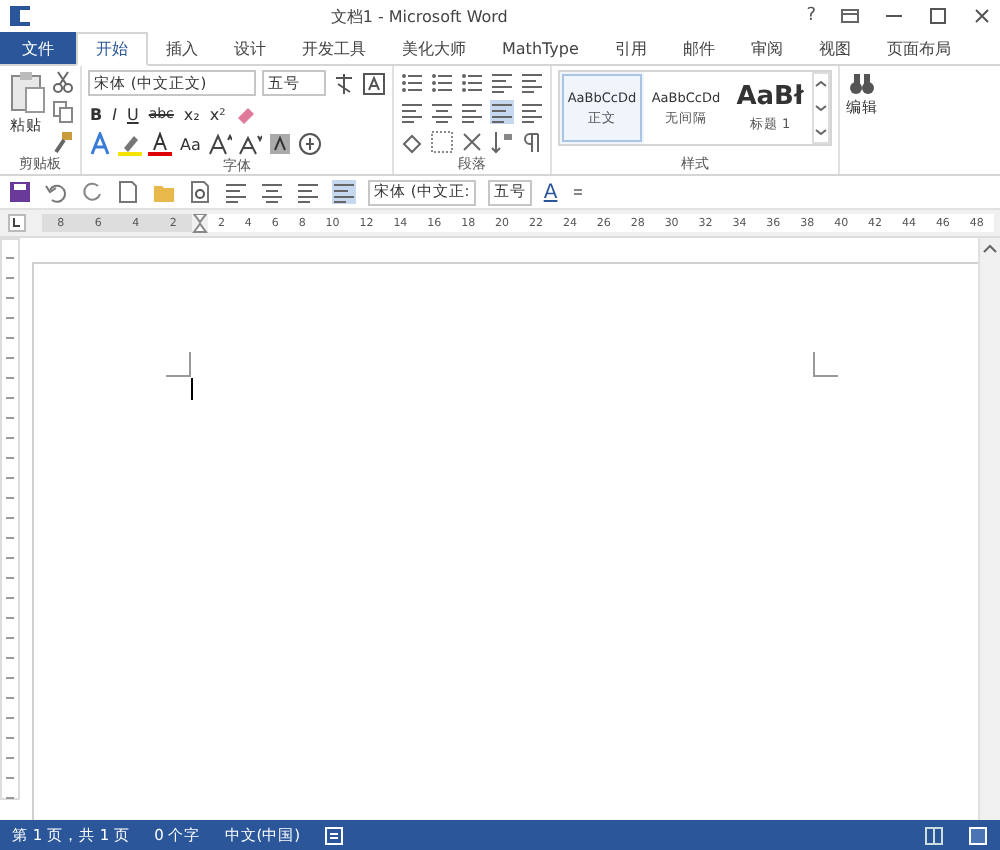  What do you see at coordinates (698, 48) in the screenshot?
I see `ribbon-tab: 邮件` at bounding box center [698, 48].